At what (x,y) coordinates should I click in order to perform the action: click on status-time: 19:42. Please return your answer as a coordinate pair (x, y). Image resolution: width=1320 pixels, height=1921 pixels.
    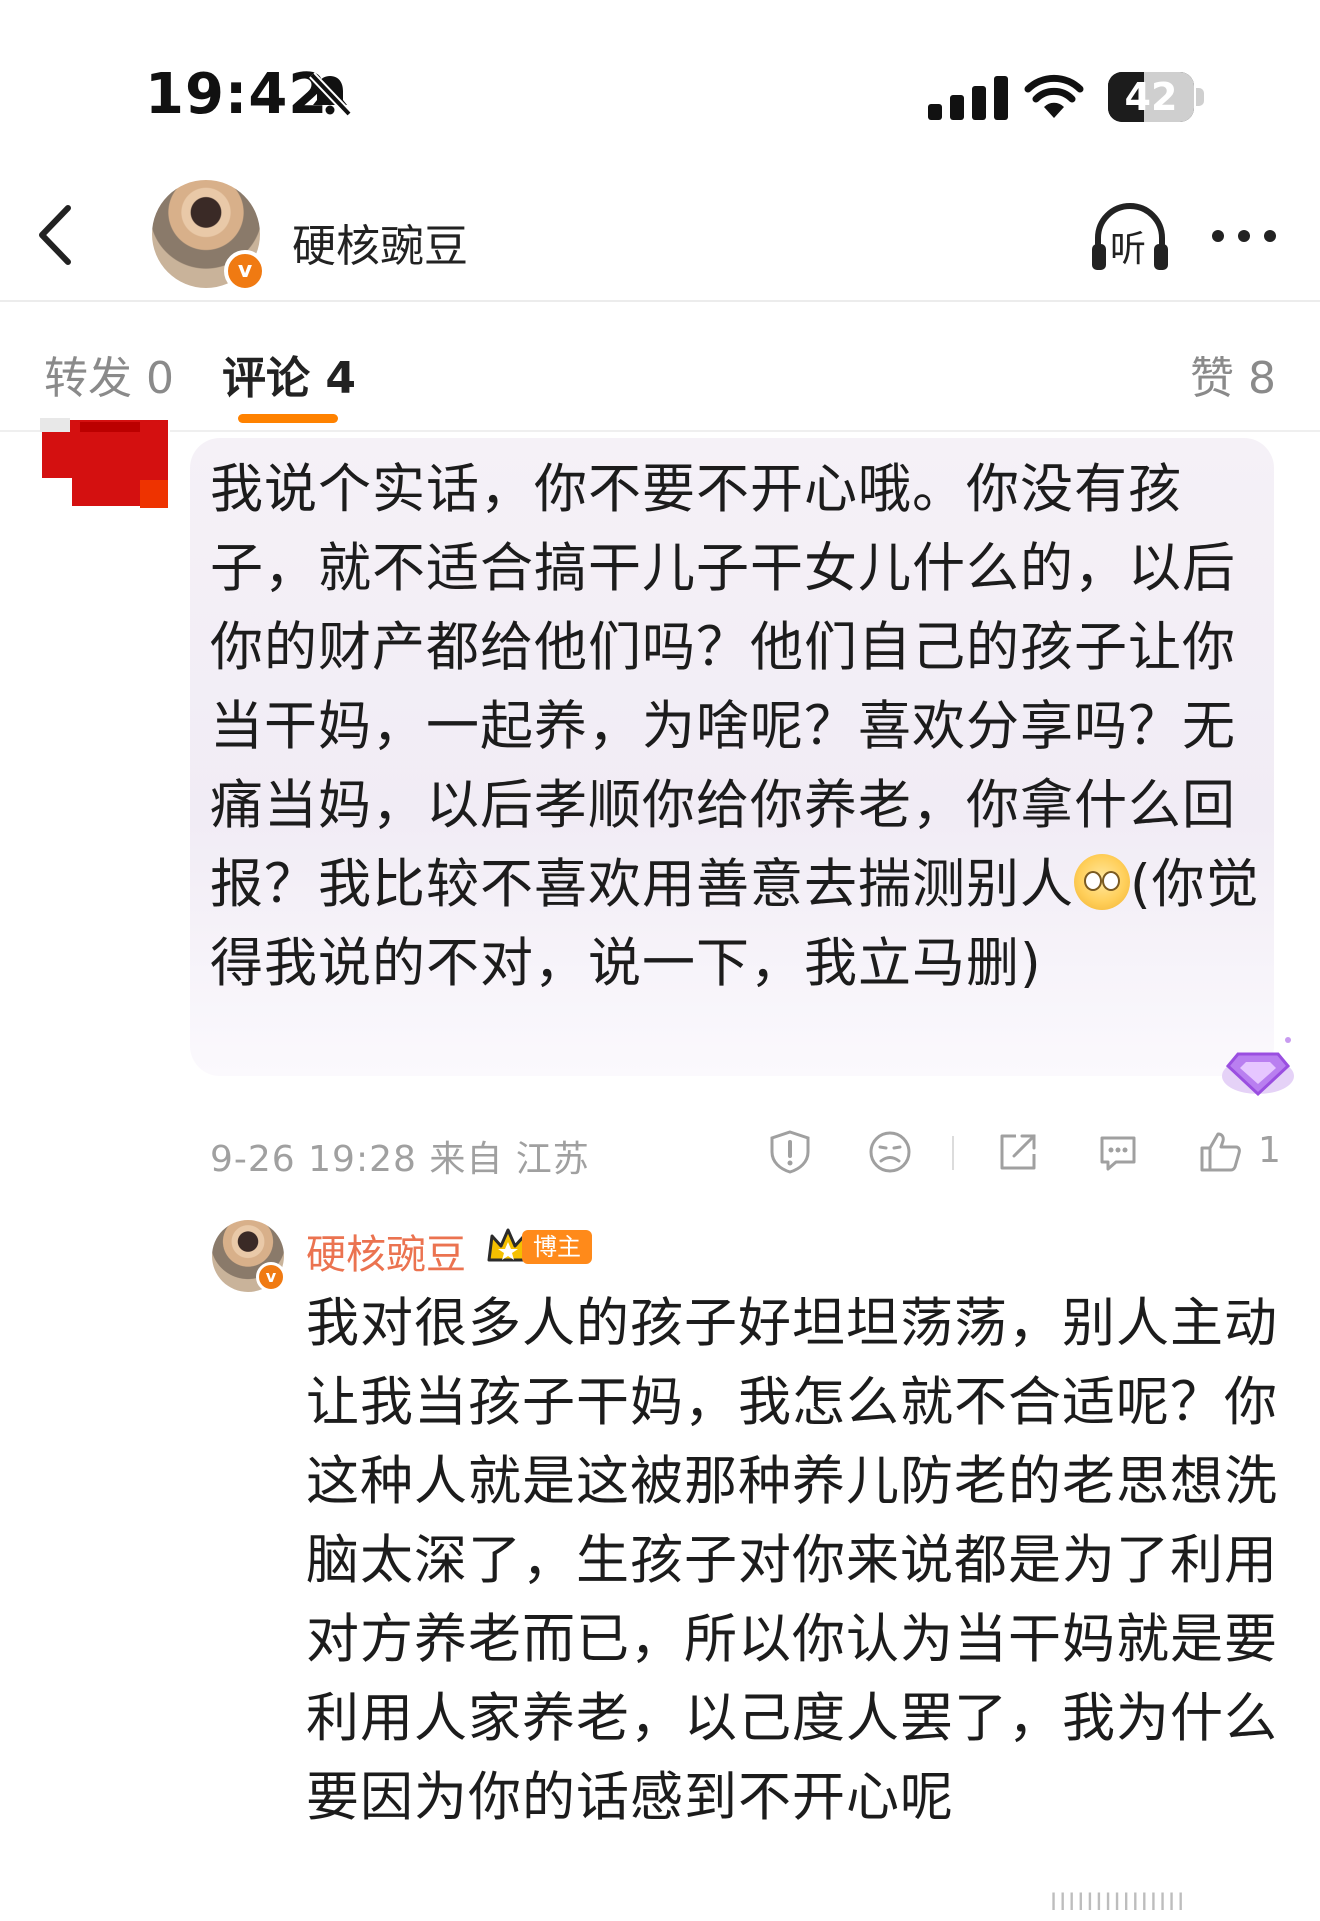
    Looking at the image, I should click on (237, 94).